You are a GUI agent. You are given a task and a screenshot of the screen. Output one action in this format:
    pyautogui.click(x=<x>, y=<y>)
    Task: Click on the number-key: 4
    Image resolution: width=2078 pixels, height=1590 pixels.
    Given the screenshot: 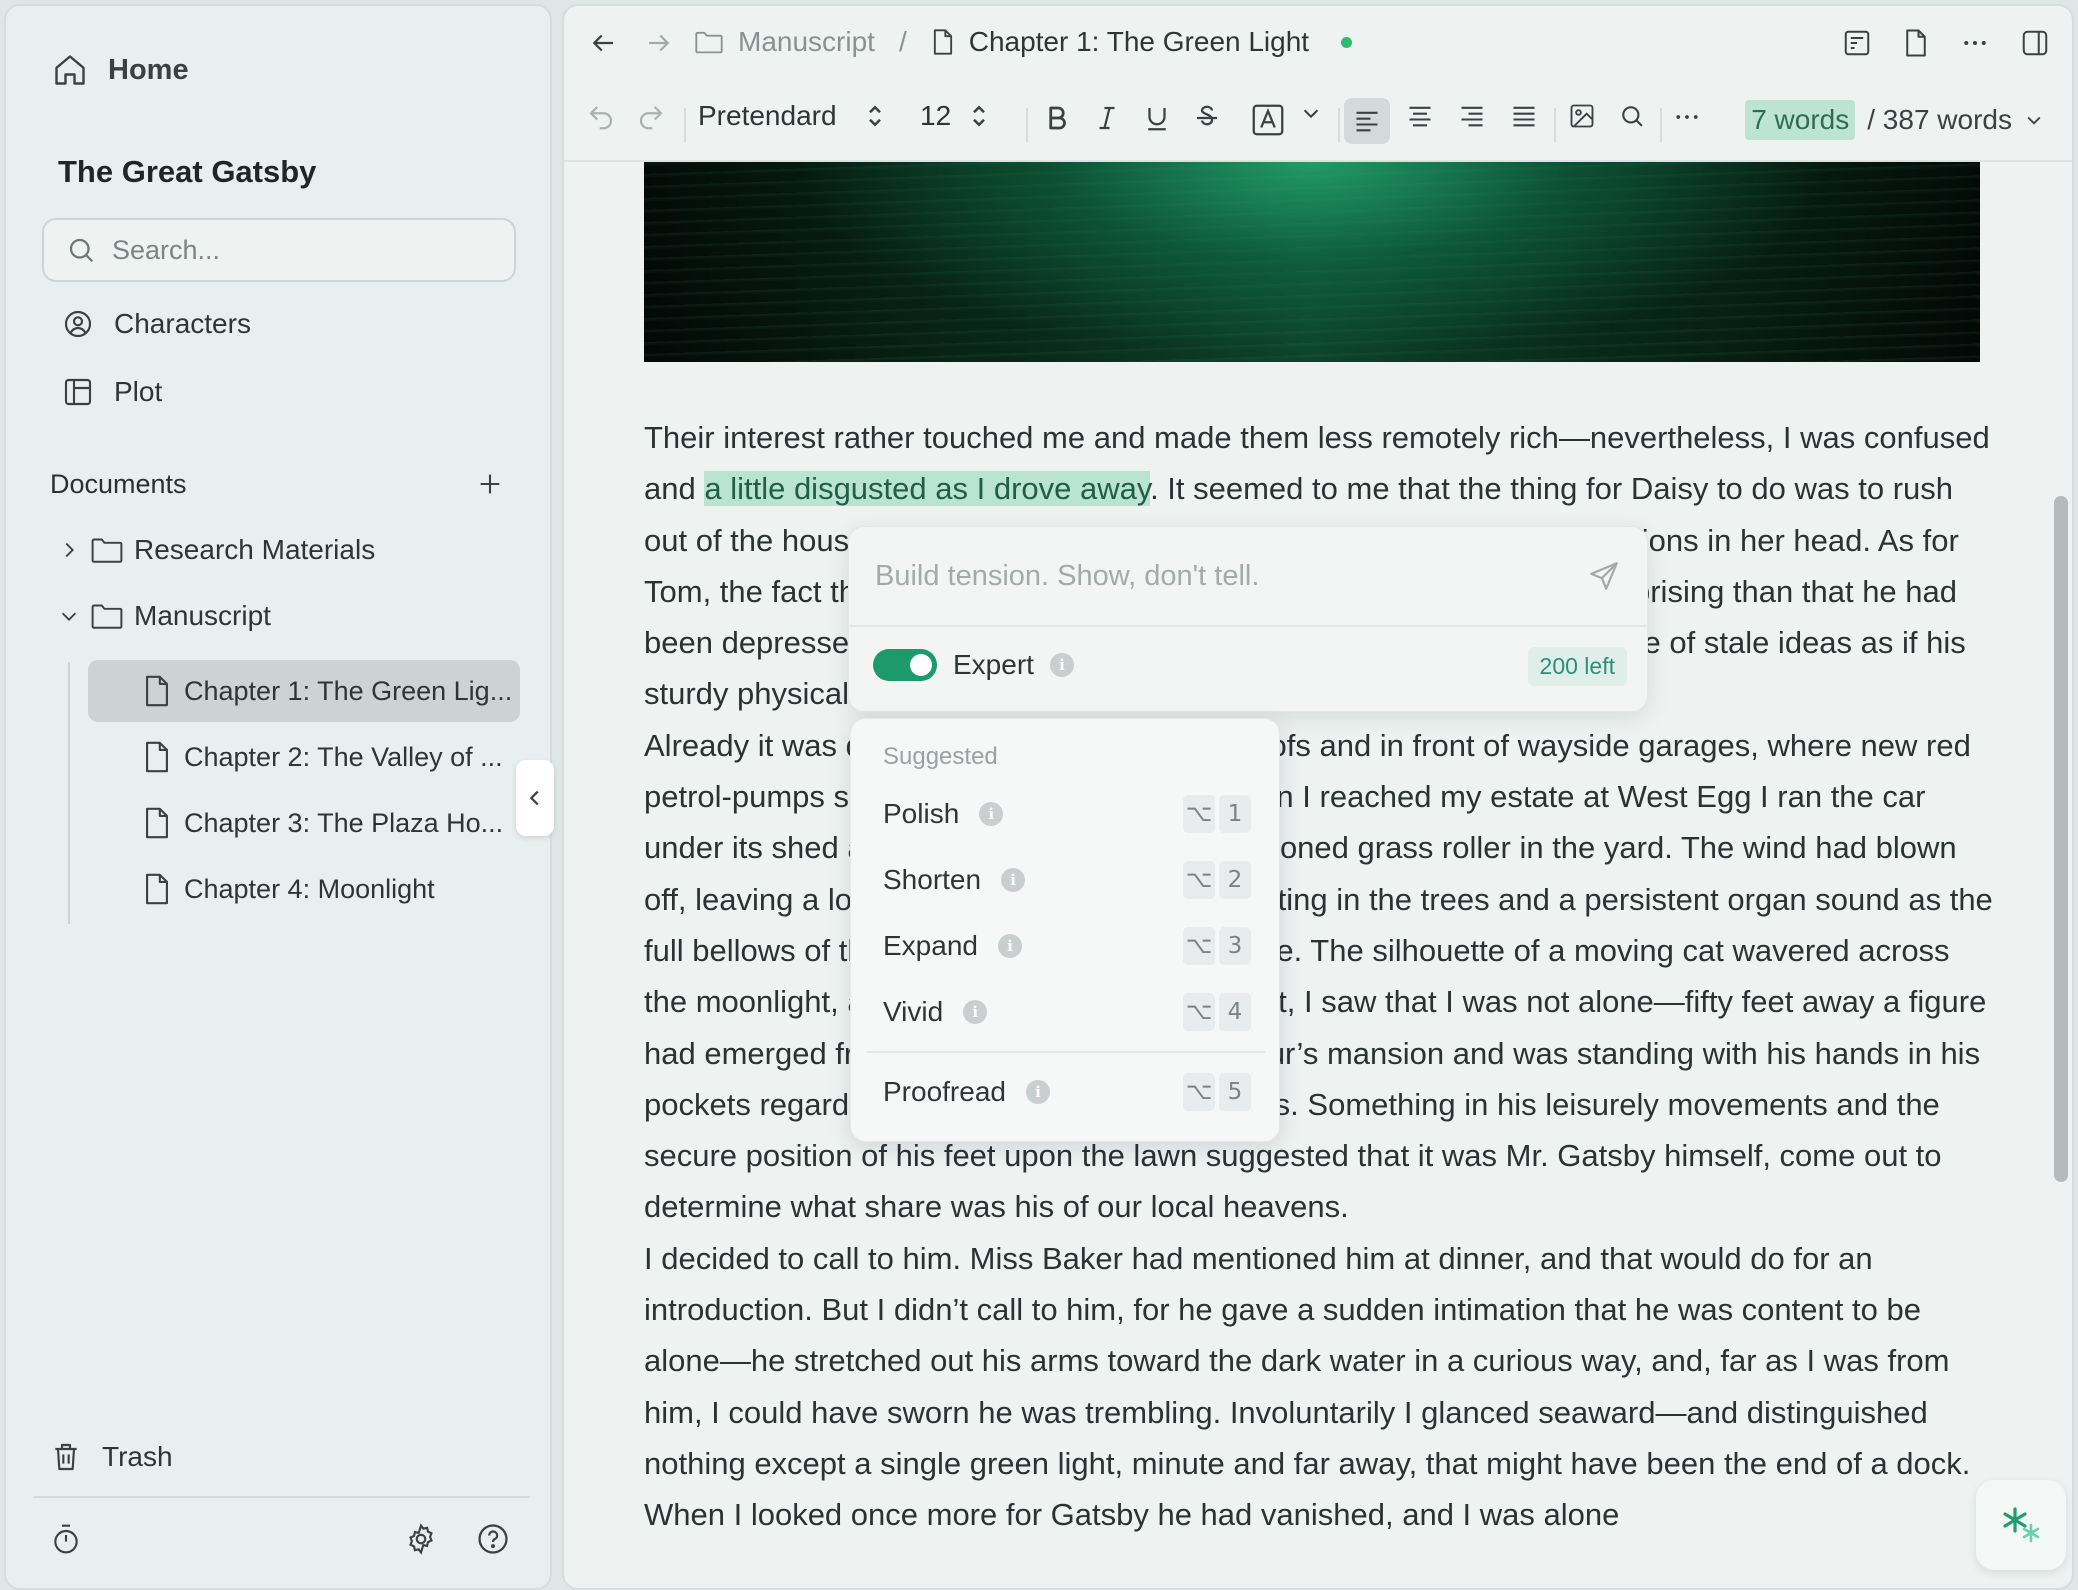 What is the action you would take?
    pyautogui.click(x=1235, y=1012)
    